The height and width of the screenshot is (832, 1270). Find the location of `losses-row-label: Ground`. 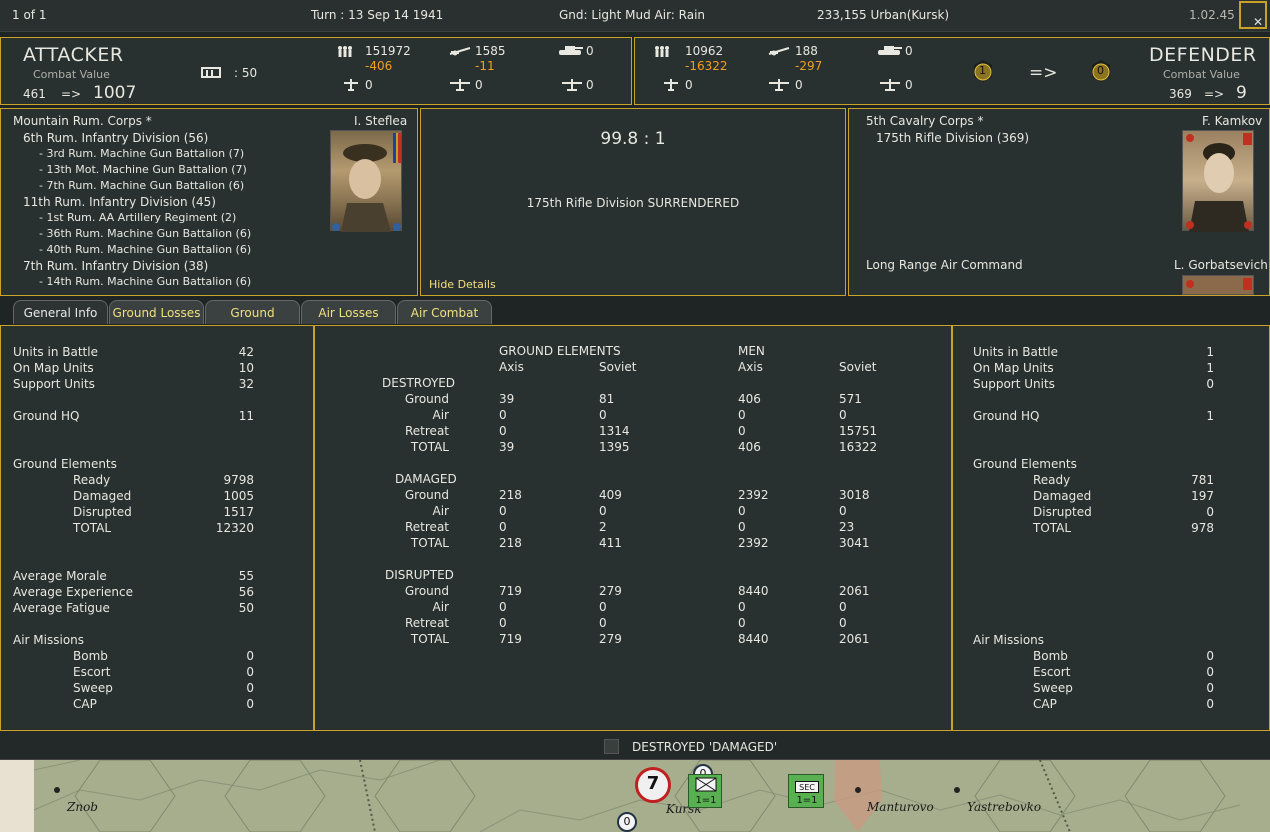

losses-row-label: Ground is located at coordinates (426, 495).